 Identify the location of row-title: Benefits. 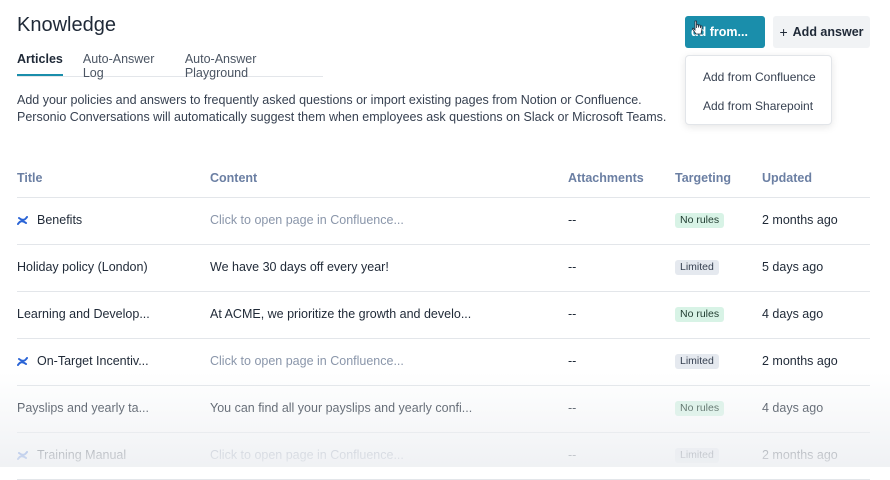
(59, 220).